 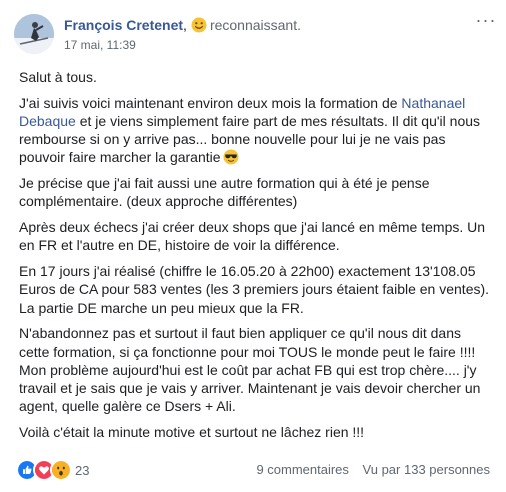 I want to click on post-stats: 9 commentaires Vu par 133 personnes, so click(x=373, y=469).